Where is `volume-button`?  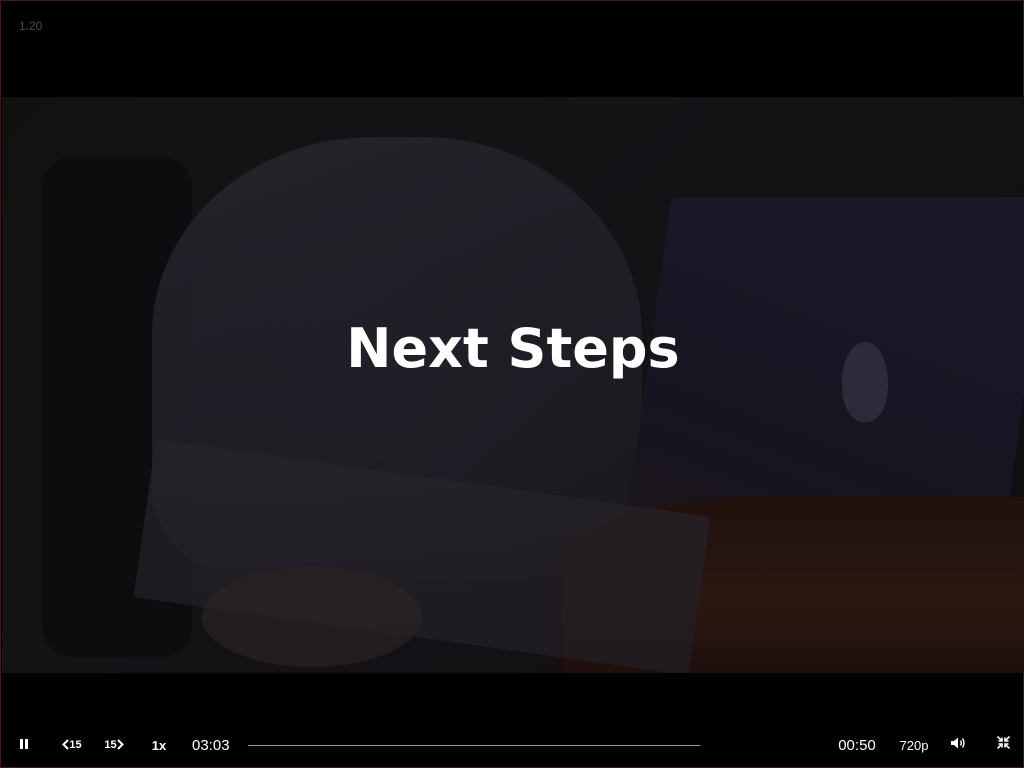
volume-button is located at coordinates (958, 745).